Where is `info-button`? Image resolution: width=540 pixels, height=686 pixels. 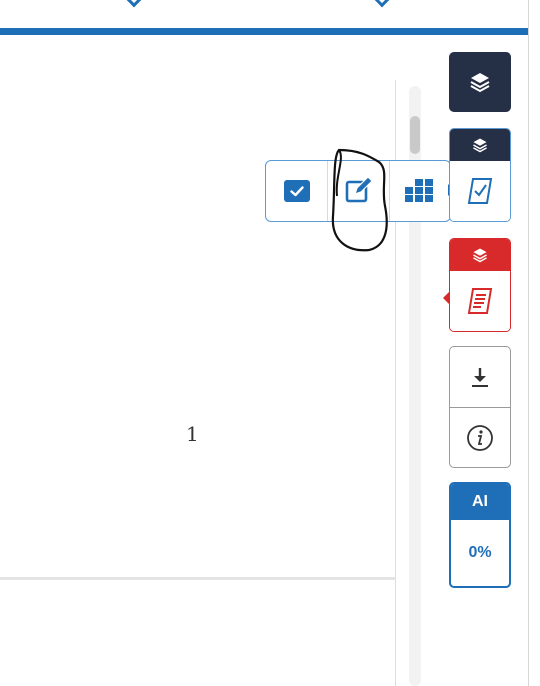 info-button is located at coordinates (480, 437).